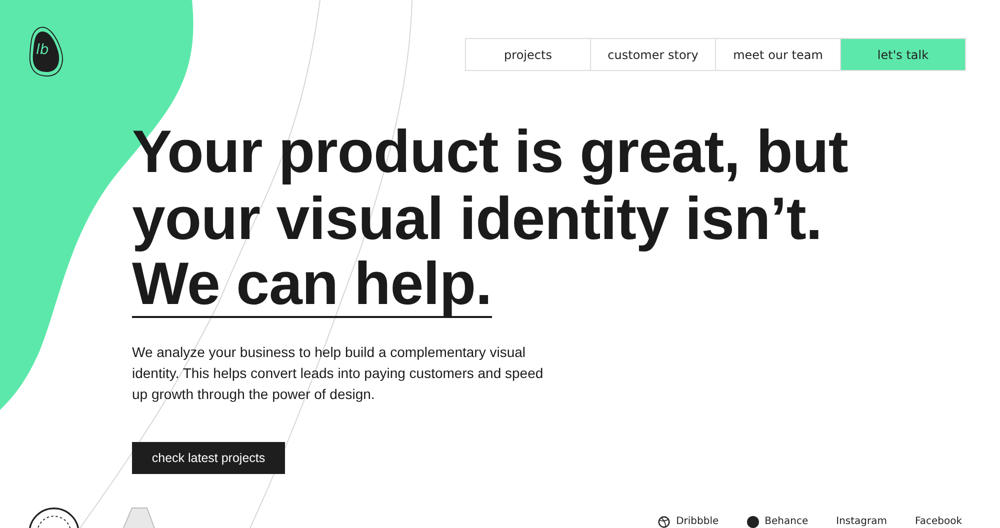 This screenshot has width=1000, height=528. I want to click on nav-link: let's talk, so click(902, 54).